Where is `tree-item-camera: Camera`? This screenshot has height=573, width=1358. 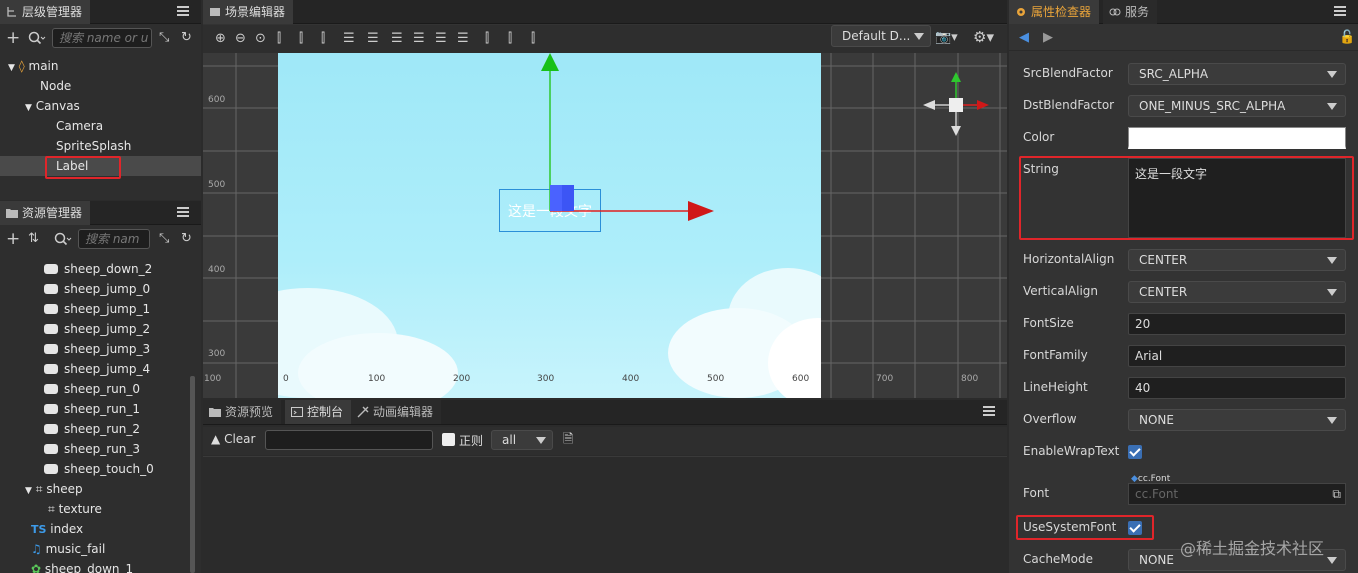
tree-item-camera: Camera is located at coordinates (79, 126).